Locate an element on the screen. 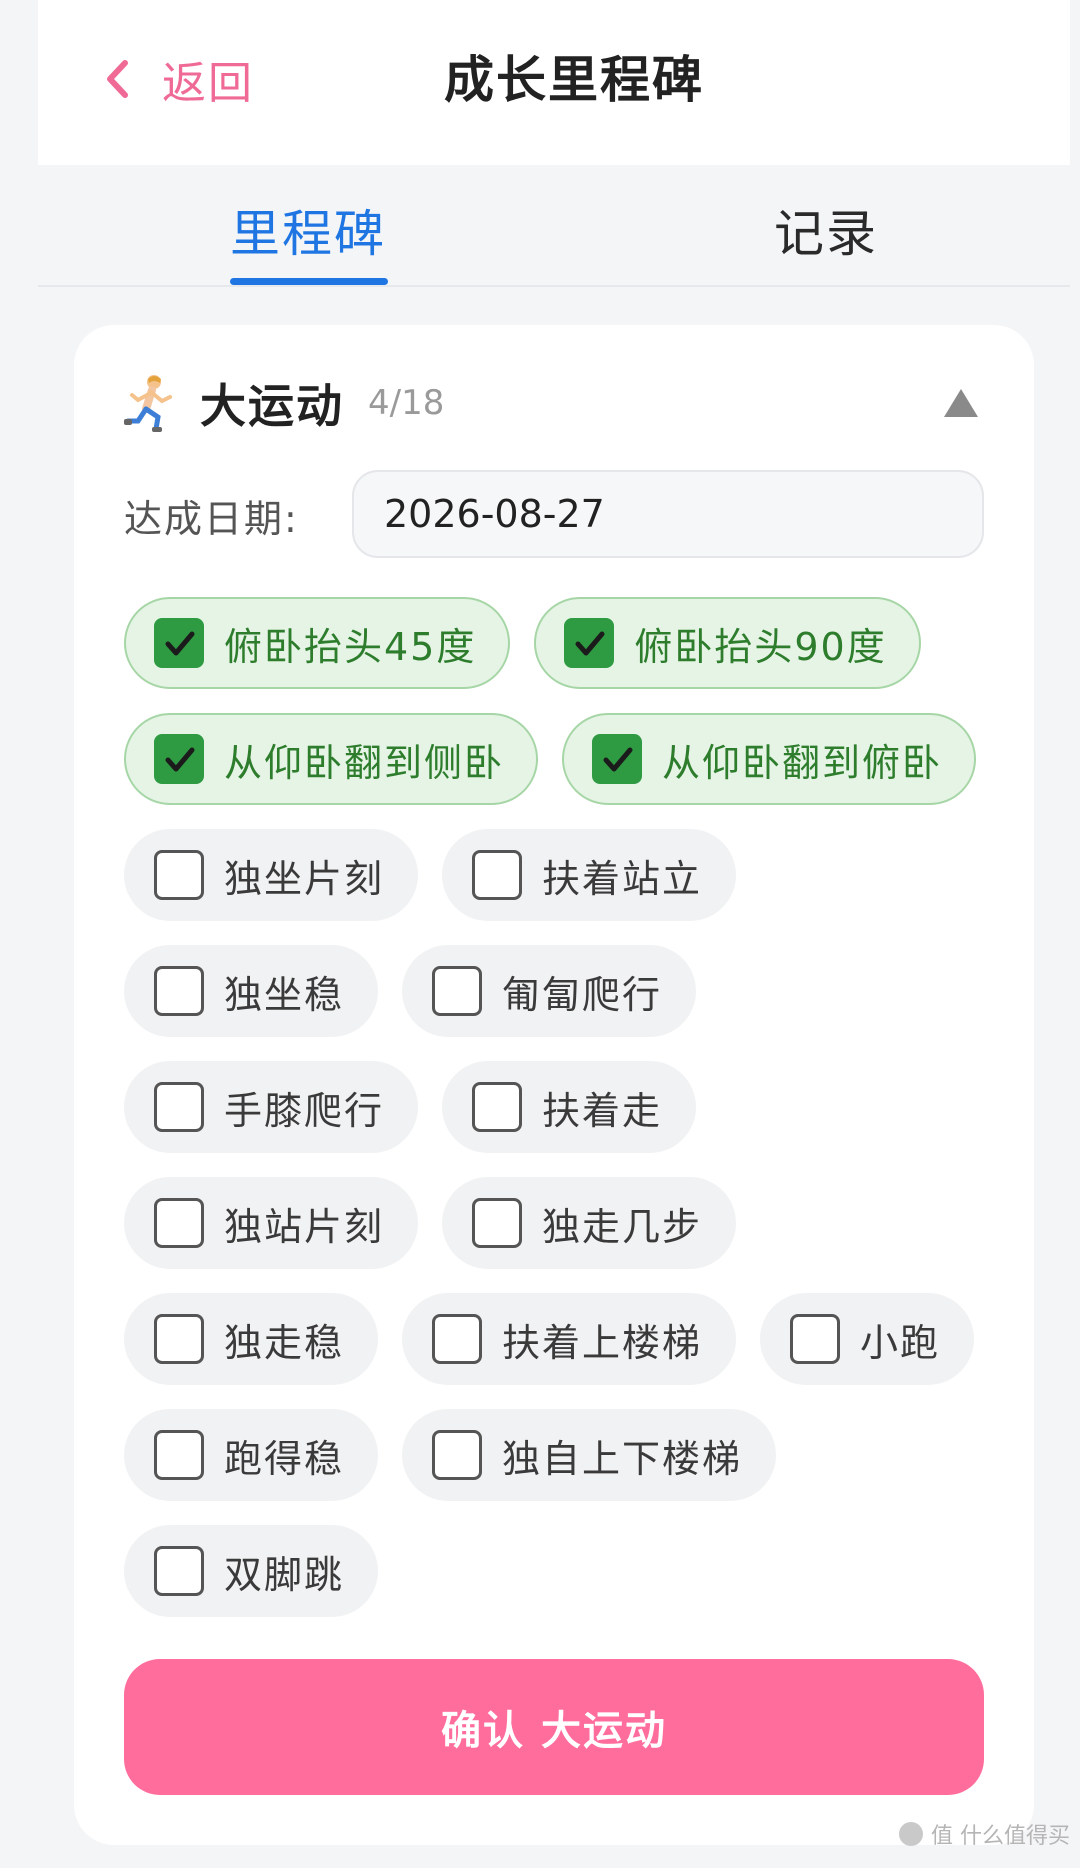 Image resolution: width=1080 pixels, height=1868 pixels. category-title: 大运动 is located at coordinates (272, 406).